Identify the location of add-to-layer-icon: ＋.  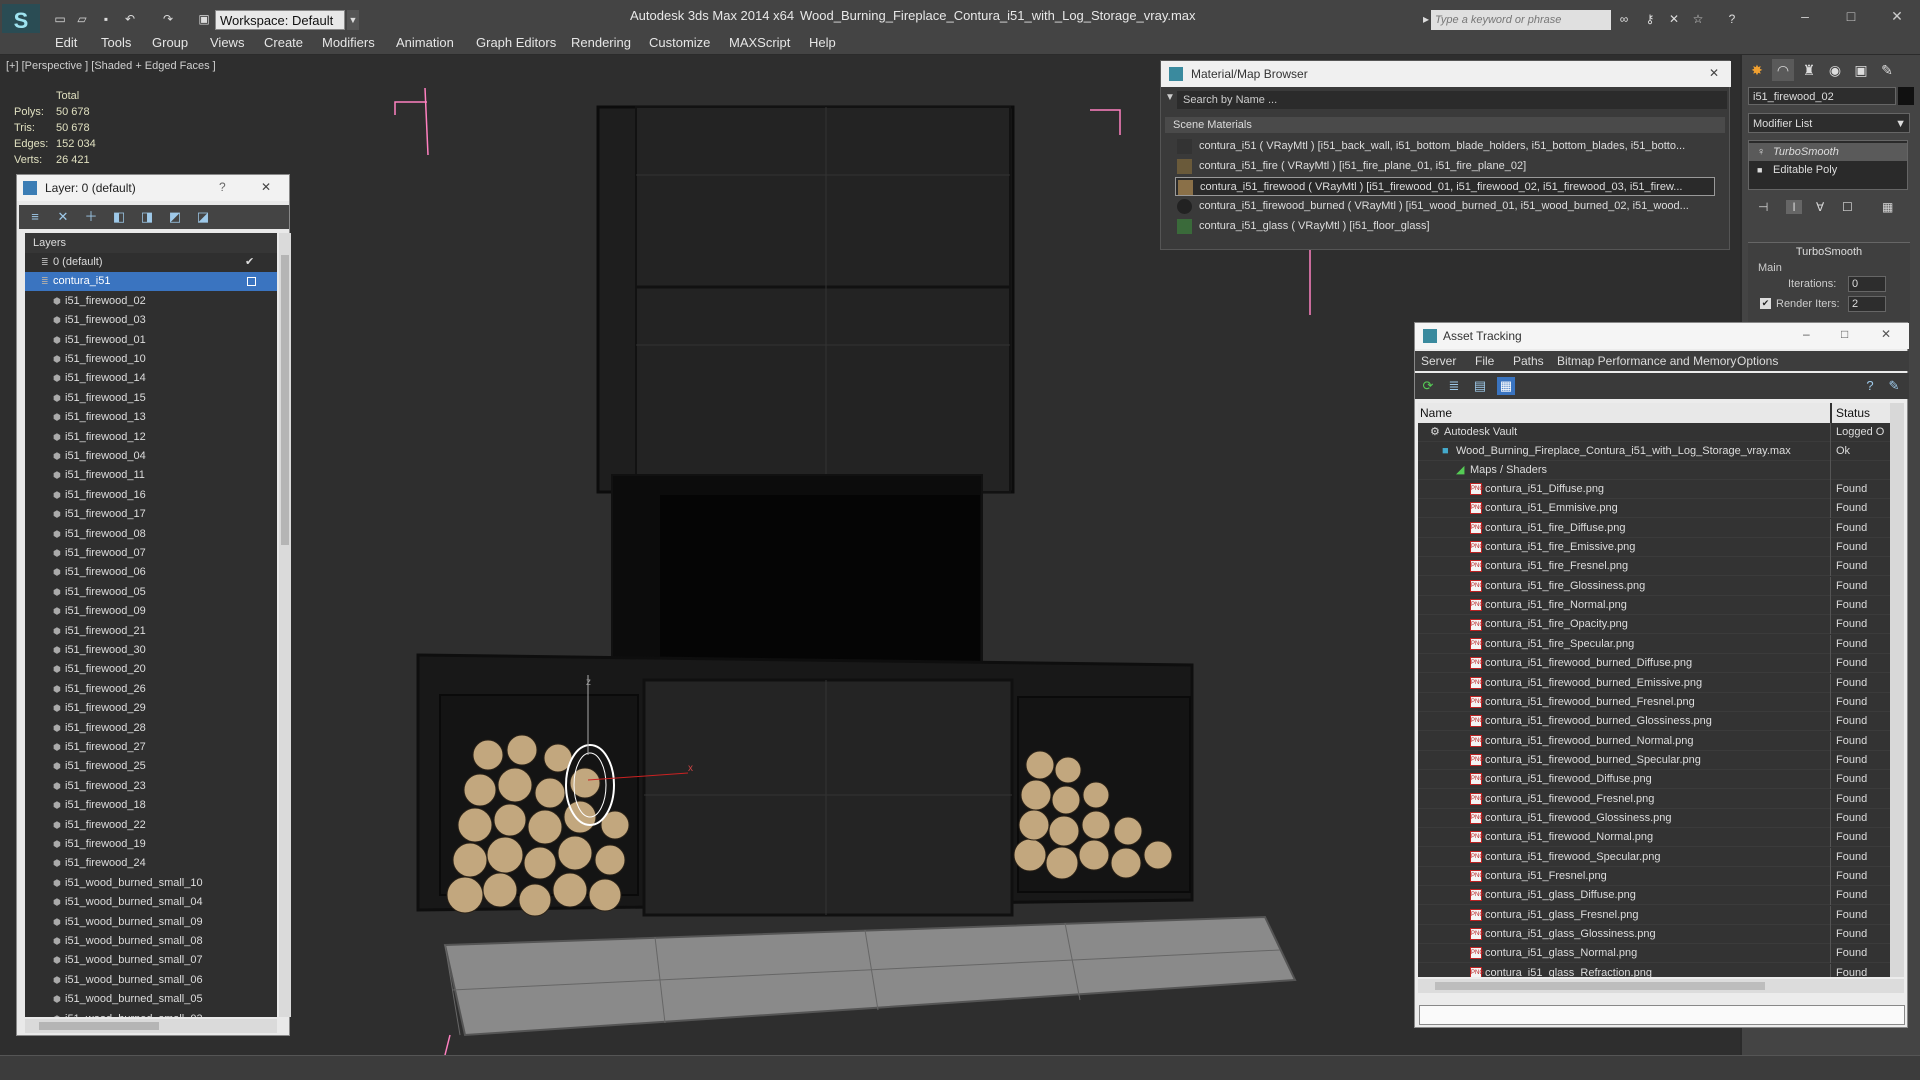
(91, 217).